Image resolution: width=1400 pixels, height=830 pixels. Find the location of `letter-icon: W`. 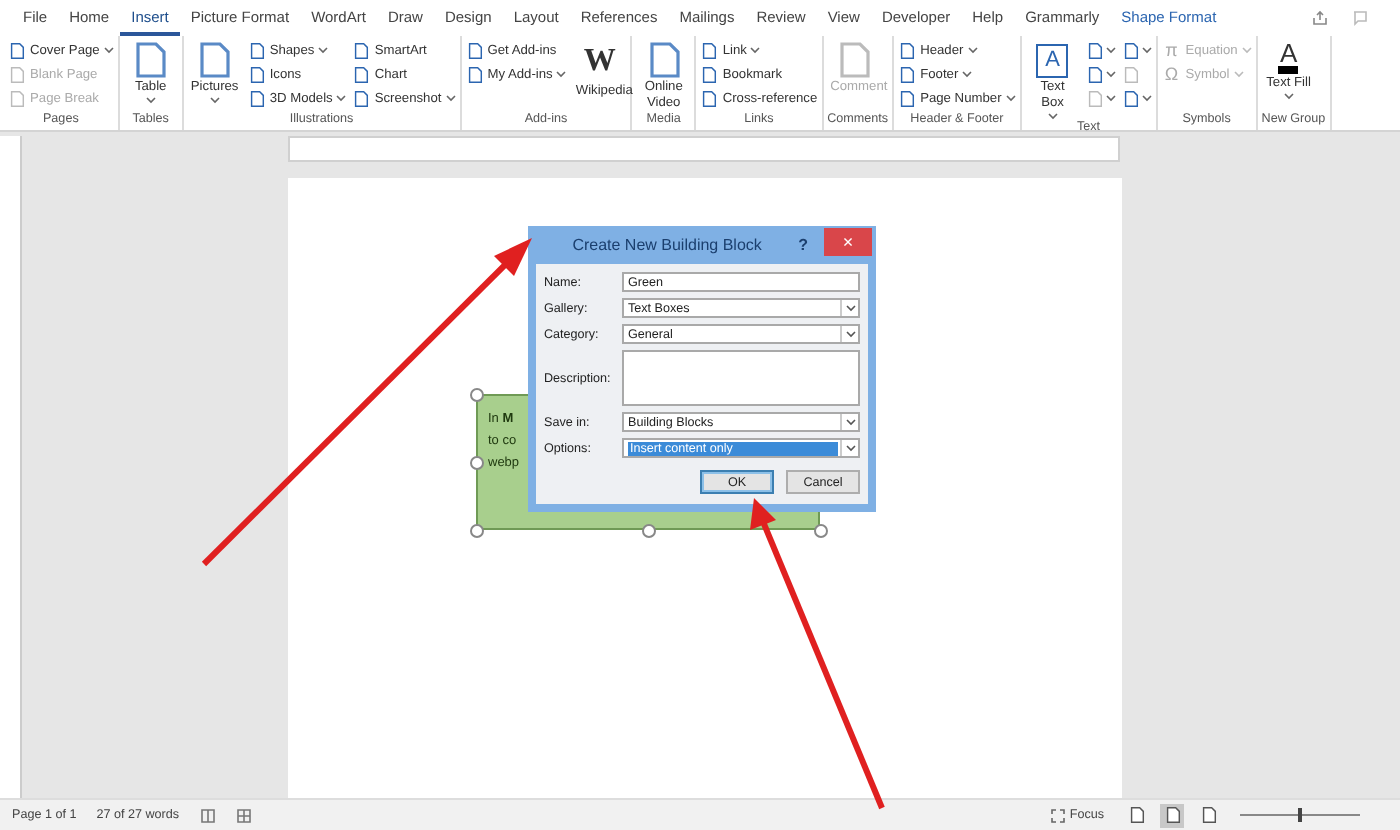

letter-icon: W is located at coordinates (599, 62).